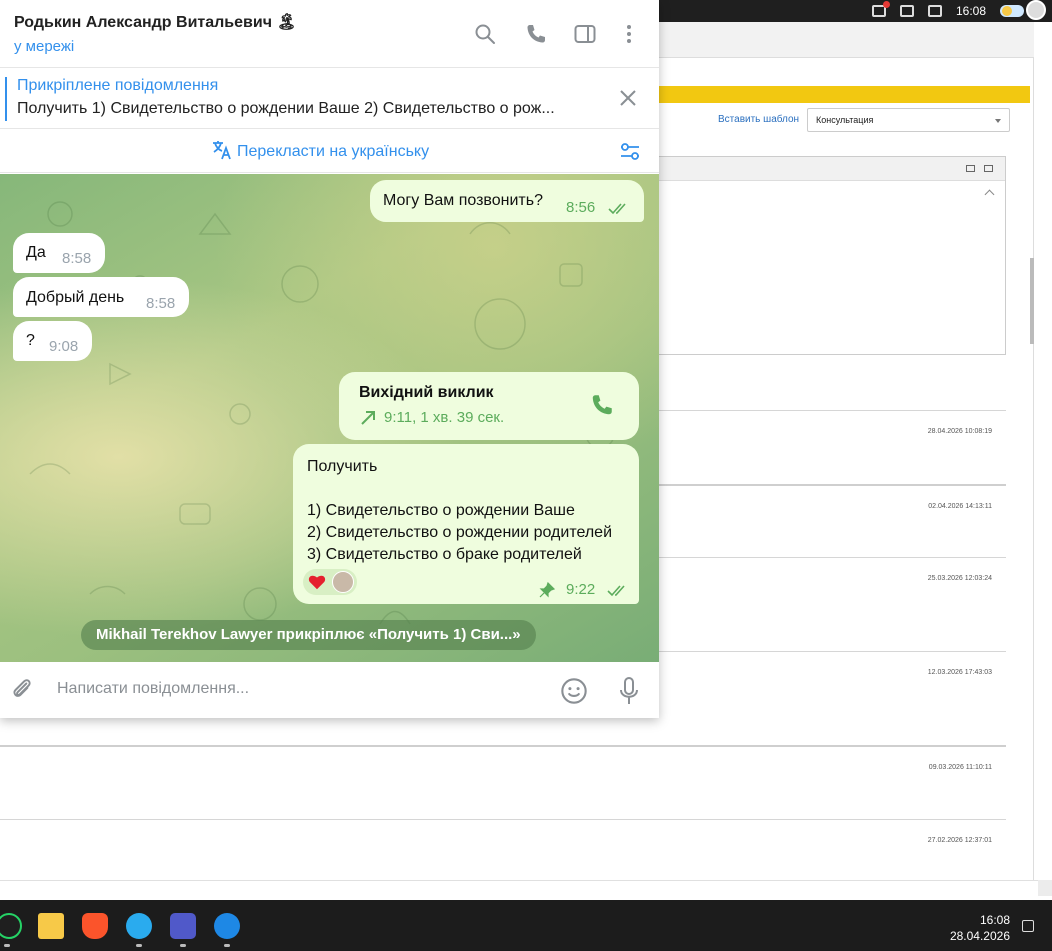  Describe the element at coordinates (1036, 10) in the screenshot. I see `avatar` at that location.